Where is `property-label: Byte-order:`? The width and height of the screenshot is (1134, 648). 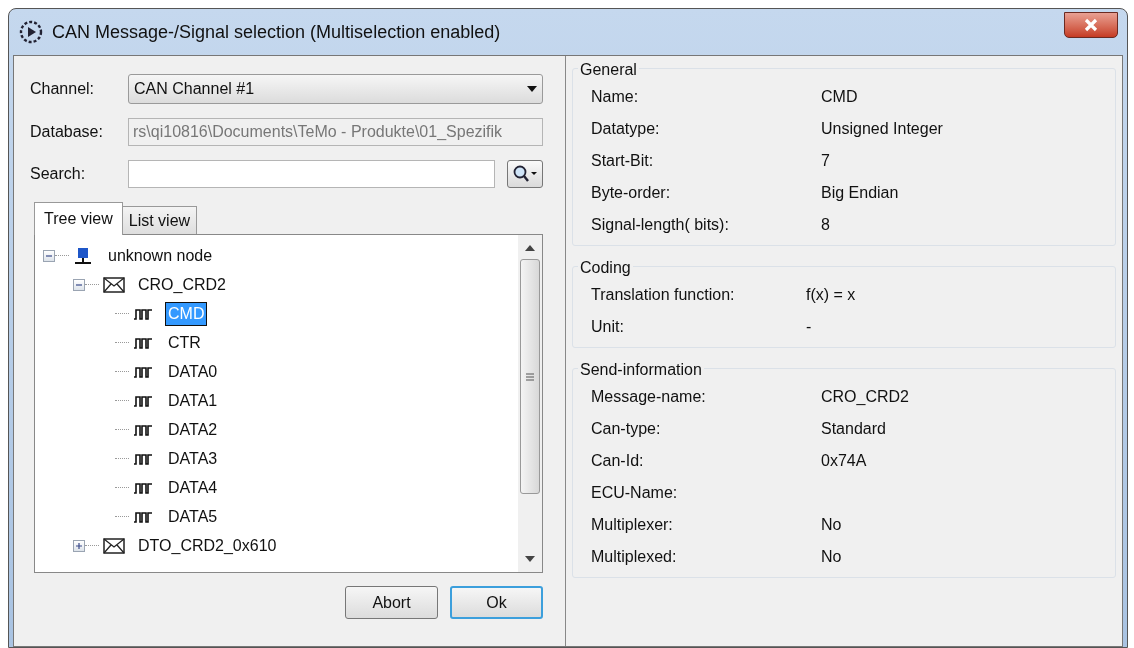
property-label: Byte-order: is located at coordinates (631, 193).